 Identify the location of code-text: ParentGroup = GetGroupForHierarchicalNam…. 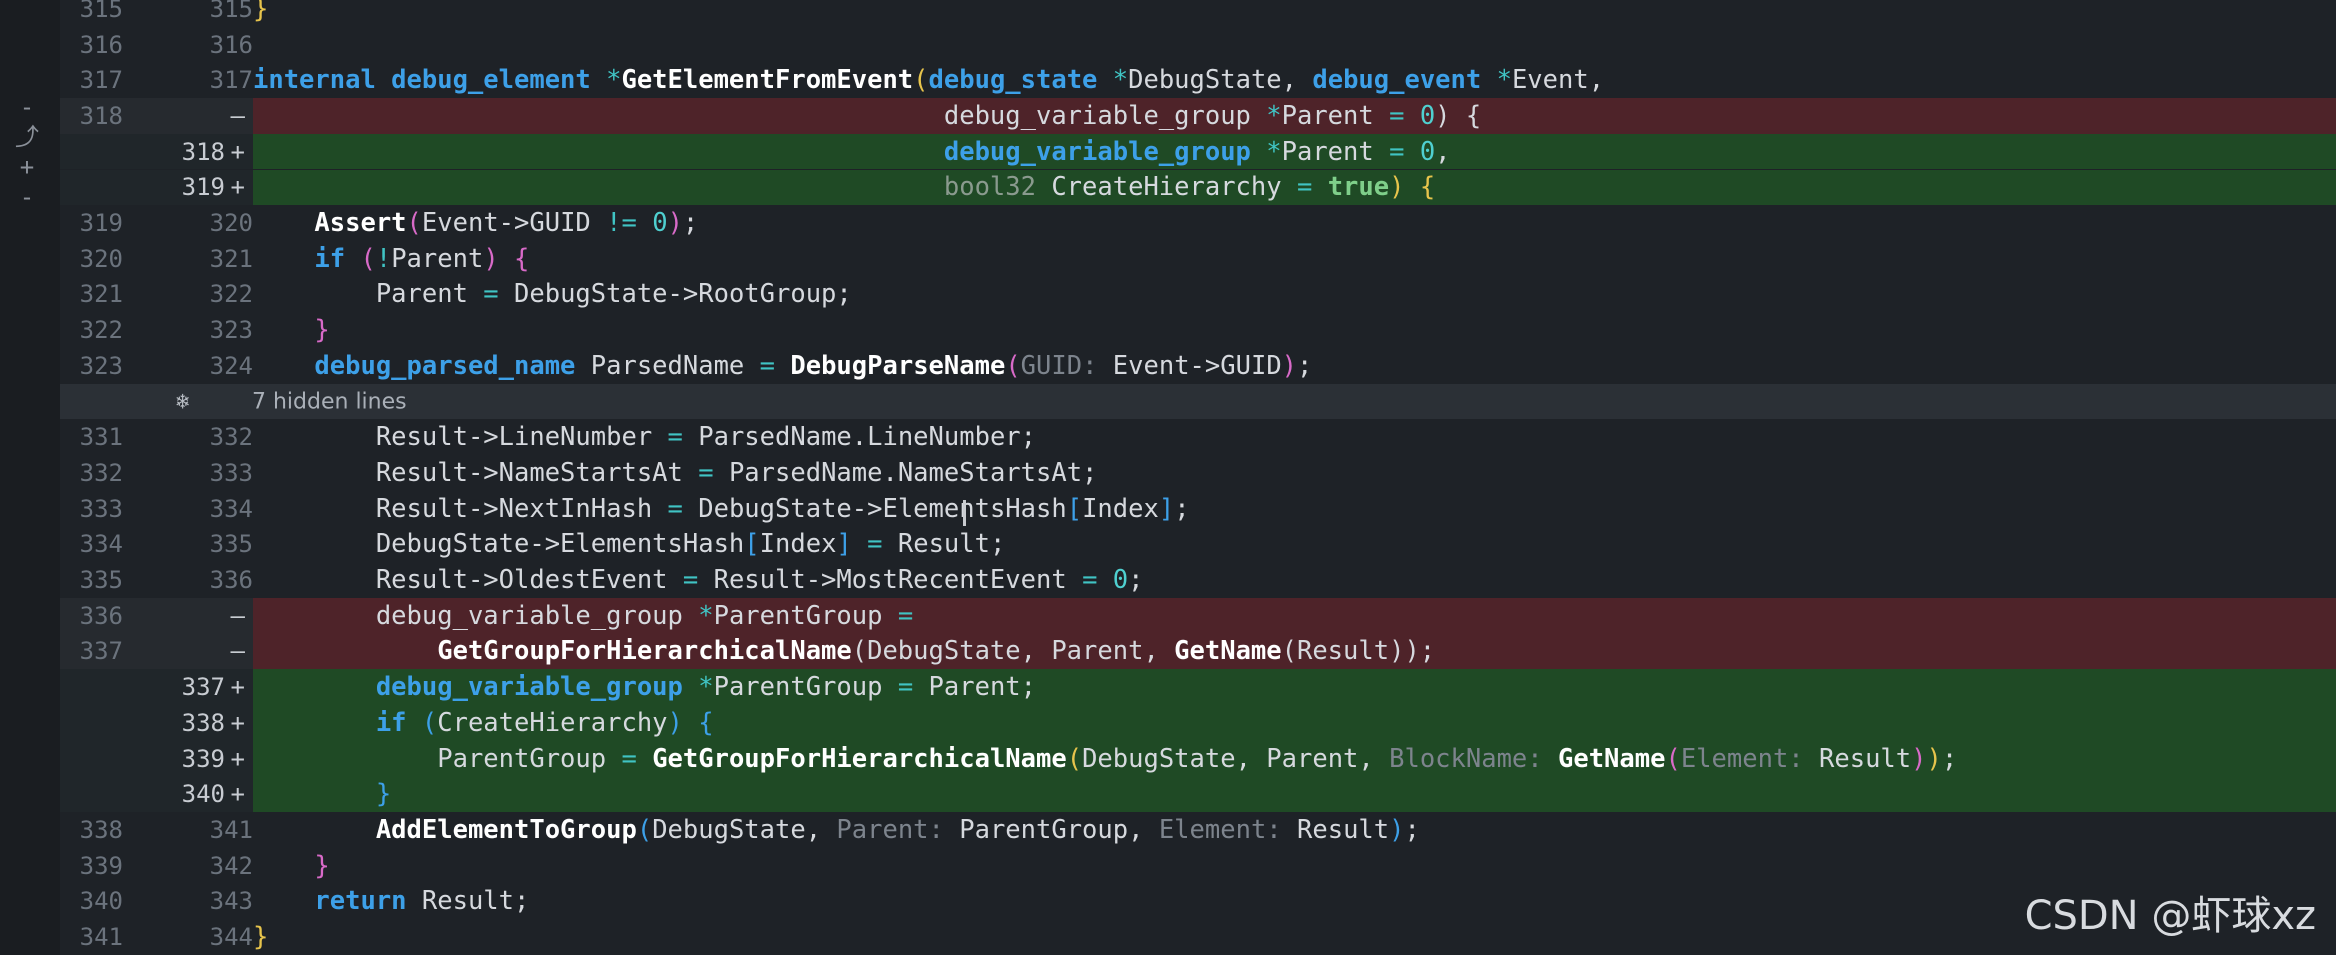
(1294, 759).